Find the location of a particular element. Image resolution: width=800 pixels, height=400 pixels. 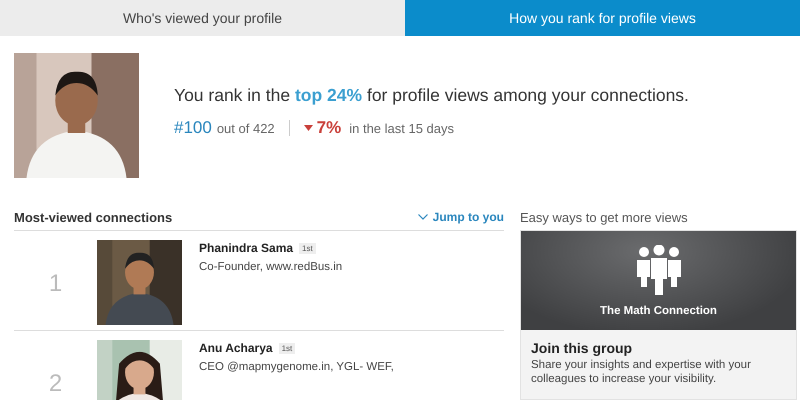

connection-name: Phanindra Sama is located at coordinates (246, 248).